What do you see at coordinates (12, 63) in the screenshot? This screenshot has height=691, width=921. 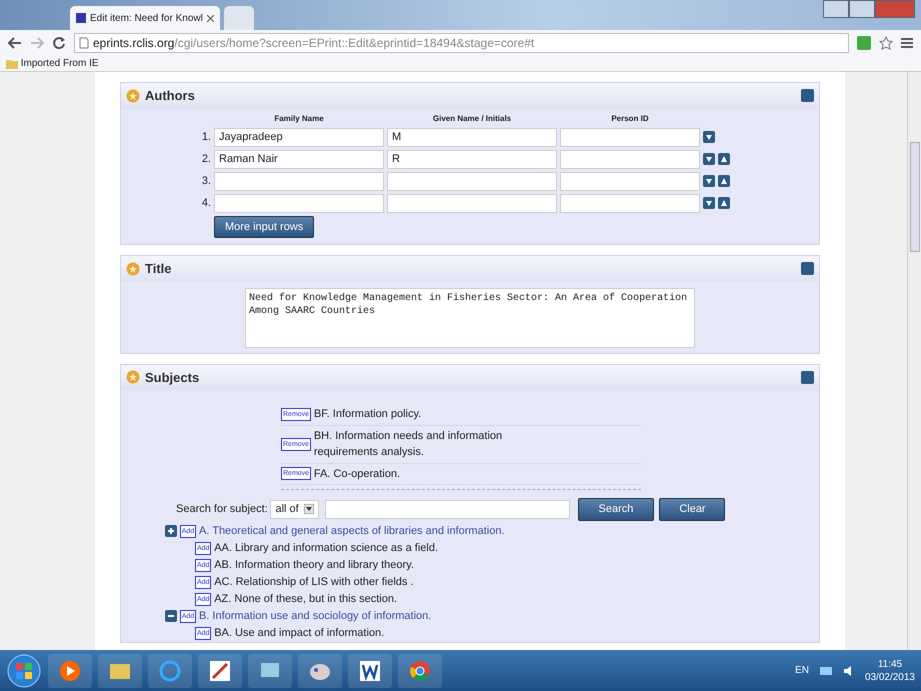 I see `folder-icon` at bounding box center [12, 63].